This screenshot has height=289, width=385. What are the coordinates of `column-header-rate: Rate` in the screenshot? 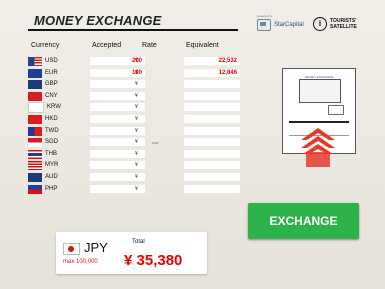 It's located at (149, 45).